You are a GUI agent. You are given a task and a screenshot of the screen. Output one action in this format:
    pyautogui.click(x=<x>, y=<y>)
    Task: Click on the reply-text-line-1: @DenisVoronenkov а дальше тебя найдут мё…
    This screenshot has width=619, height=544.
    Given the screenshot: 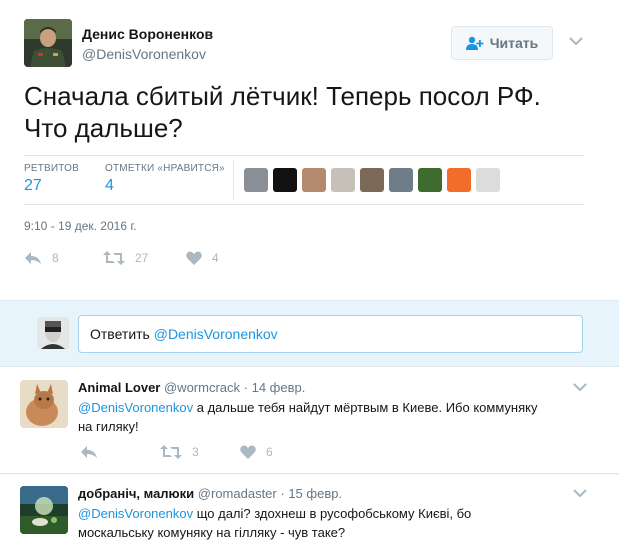 What is the action you would take?
    pyautogui.click(x=338, y=407)
    